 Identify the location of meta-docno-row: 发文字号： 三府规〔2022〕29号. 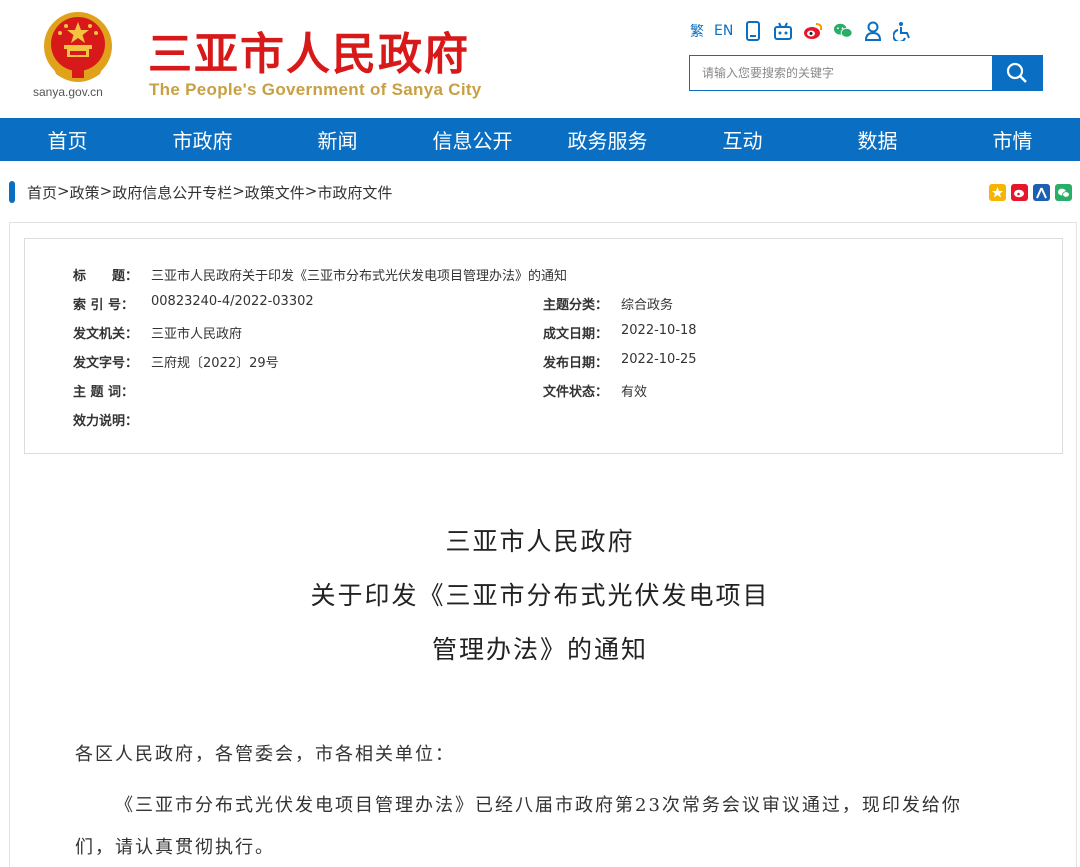
(176, 361).